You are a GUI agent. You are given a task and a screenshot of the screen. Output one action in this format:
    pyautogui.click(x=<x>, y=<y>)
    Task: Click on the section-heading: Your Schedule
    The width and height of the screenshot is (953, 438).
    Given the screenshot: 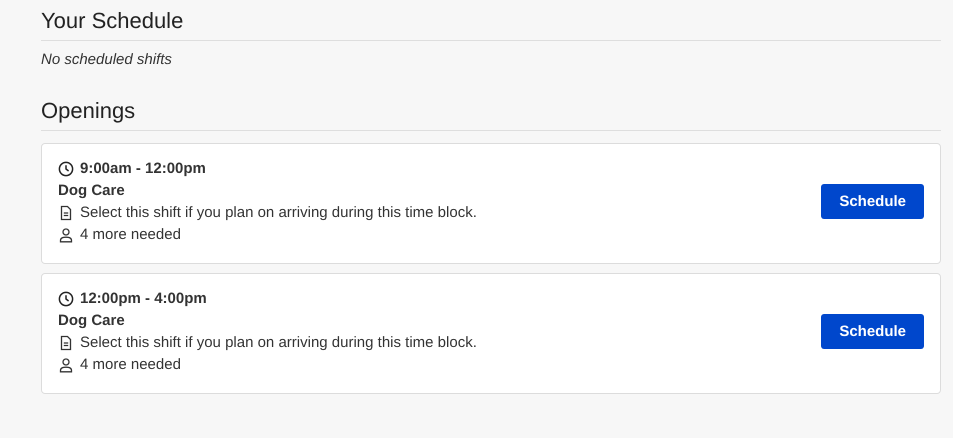 What is the action you would take?
    pyautogui.click(x=491, y=22)
    